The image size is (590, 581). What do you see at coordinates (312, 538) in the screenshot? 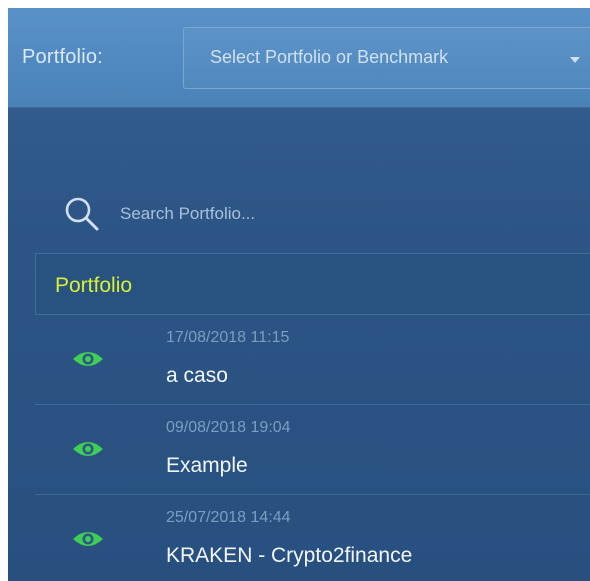
I see `portfolio-item: 25/07/2018 14:44 KRAKEN - Crypto2finance` at bounding box center [312, 538].